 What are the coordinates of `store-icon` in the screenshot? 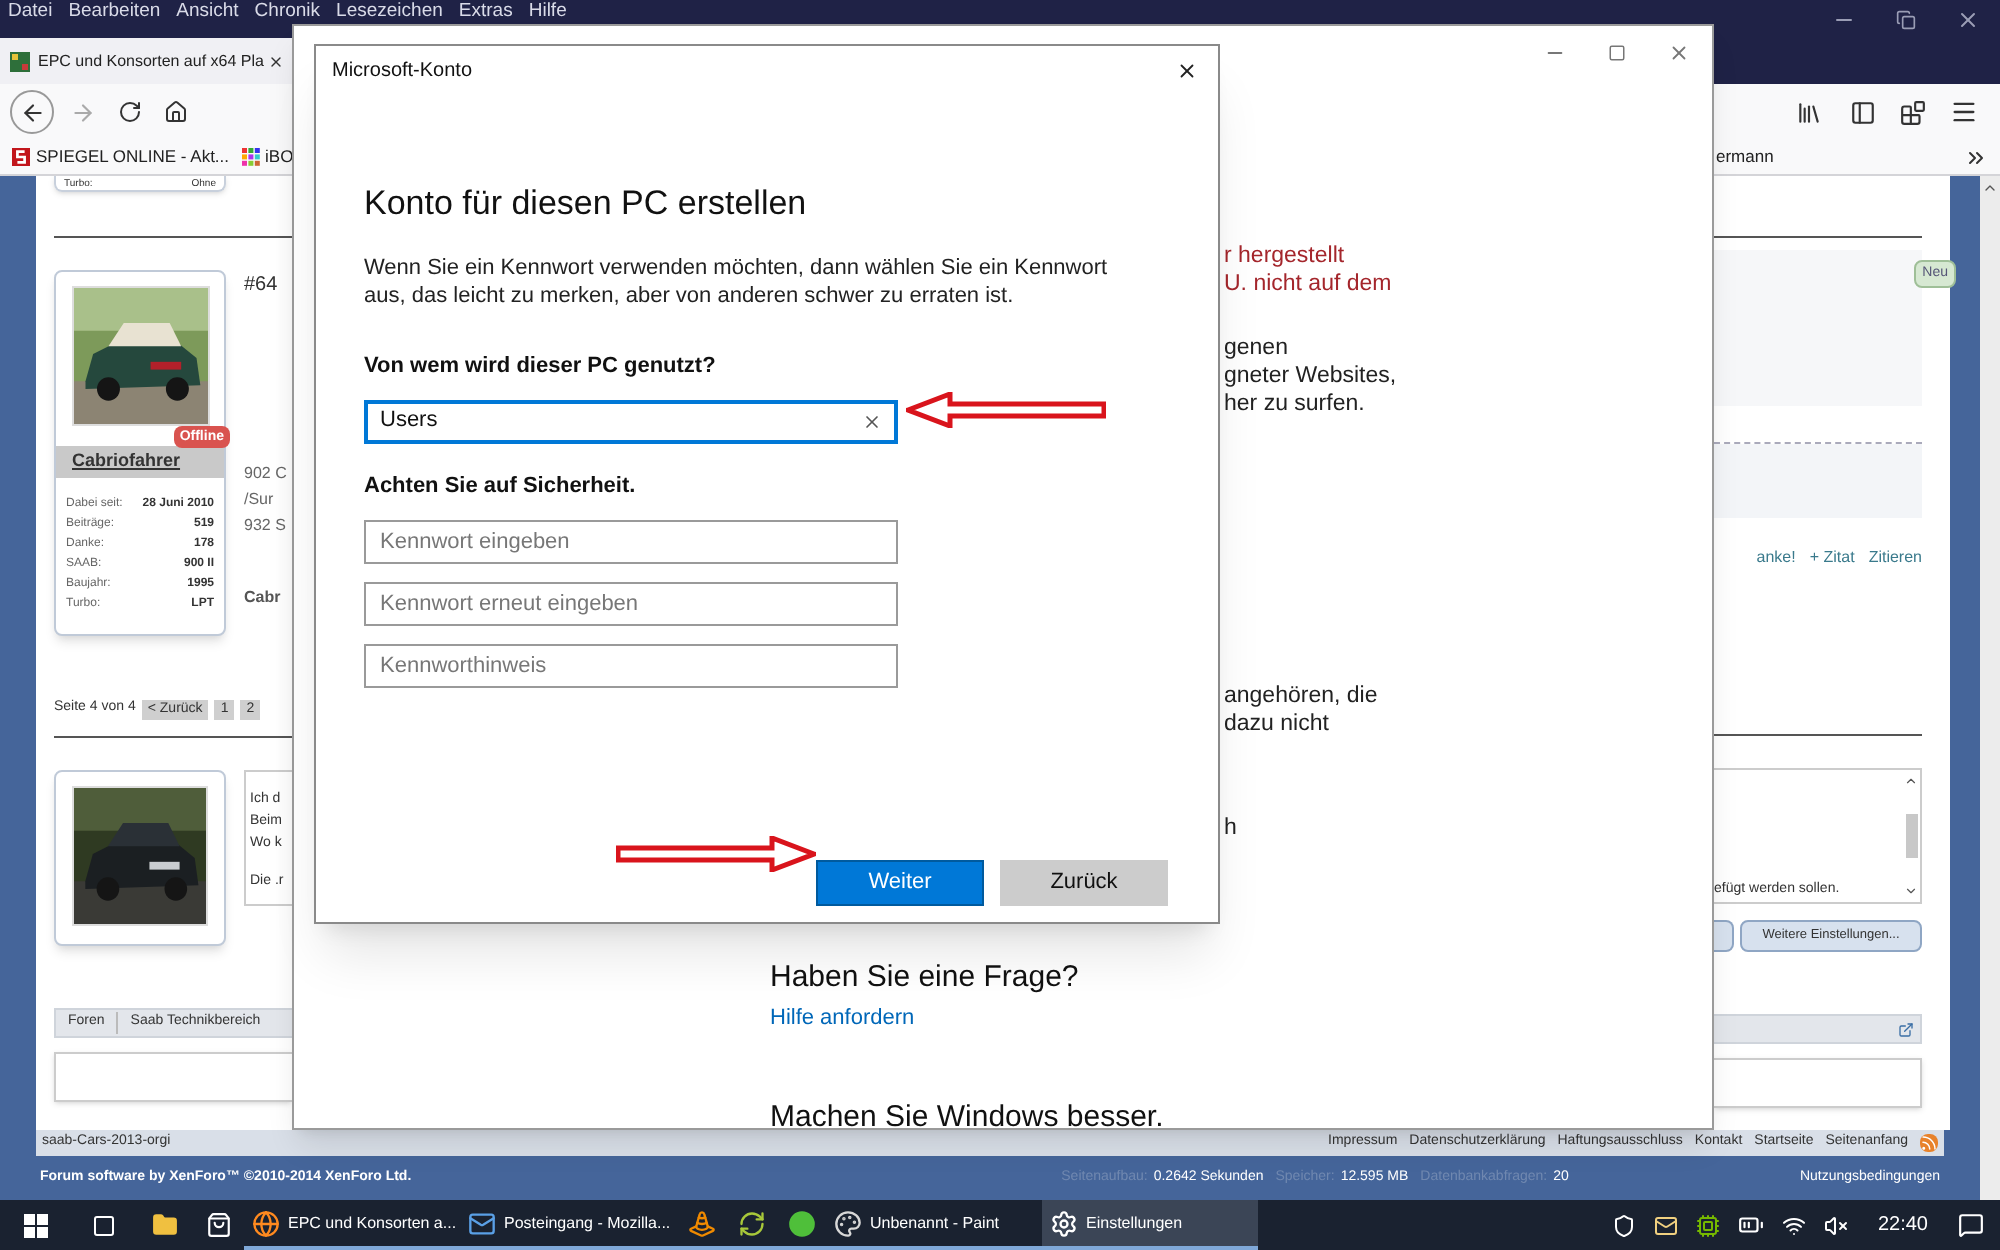 It's located at (219, 1225).